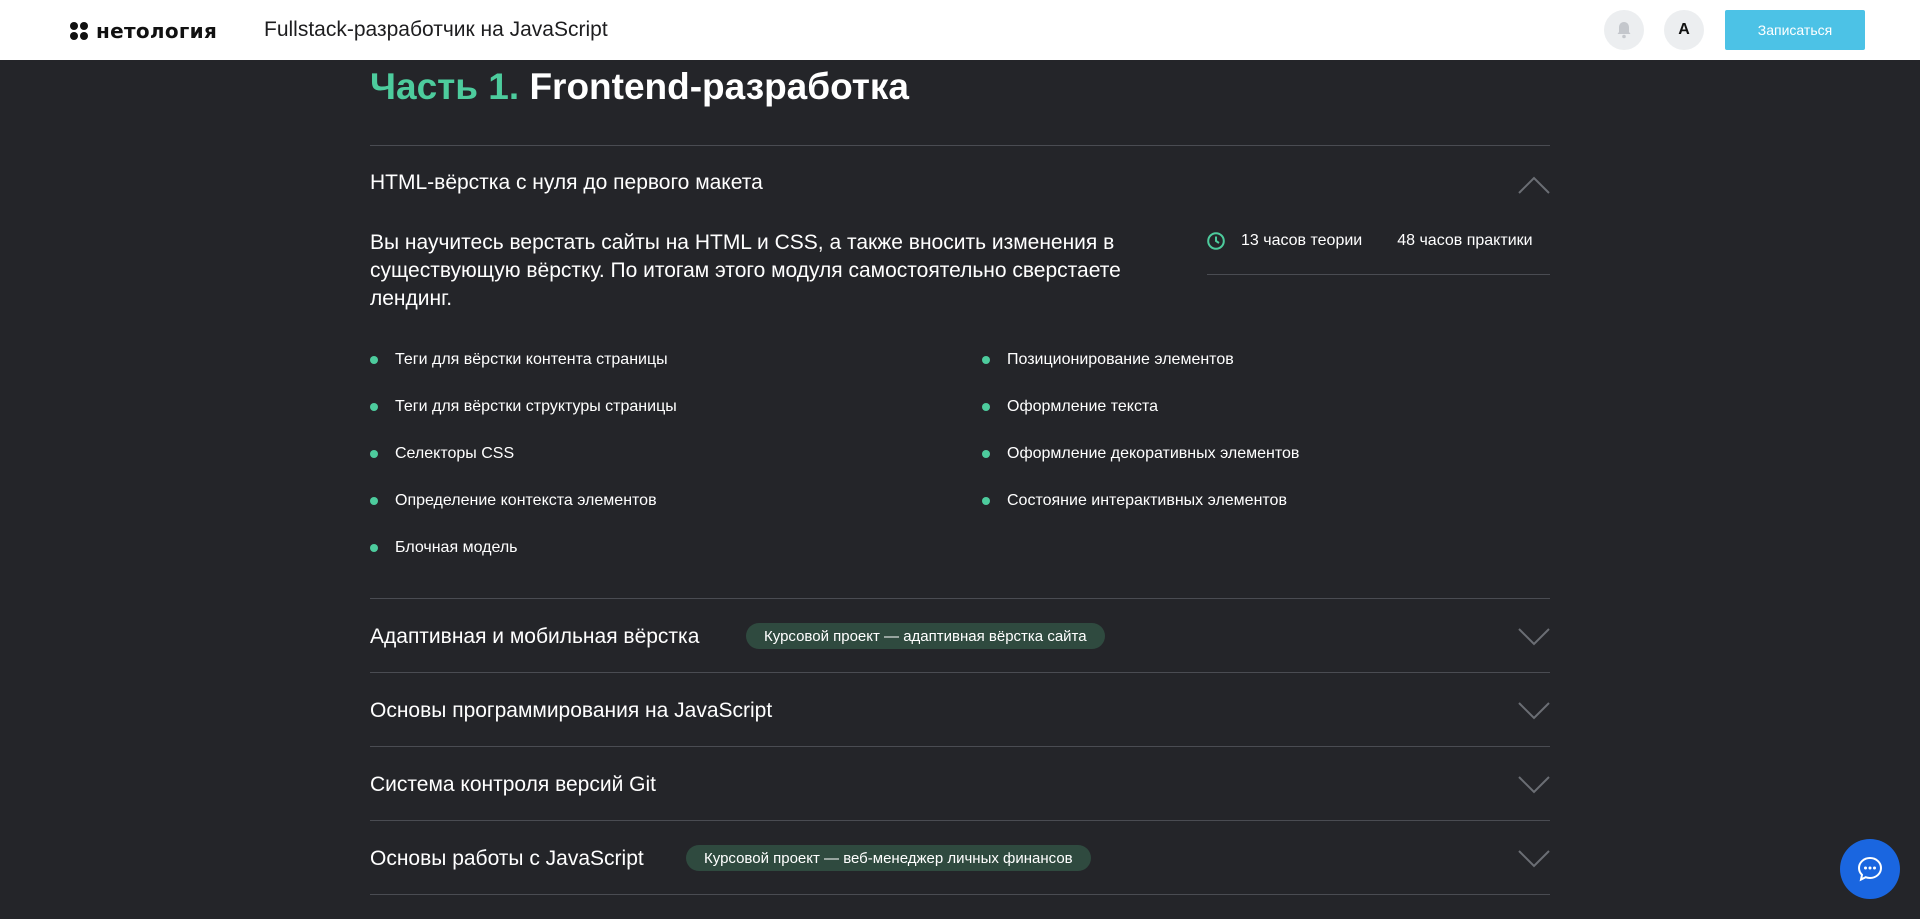 Image resolution: width=1920 pixels, height=919 pixels. What do you see at coordinates (1302, 240) in the screenshot?
I see `theory-hours: 13 часов теории` at bounding box center [1302, 240].